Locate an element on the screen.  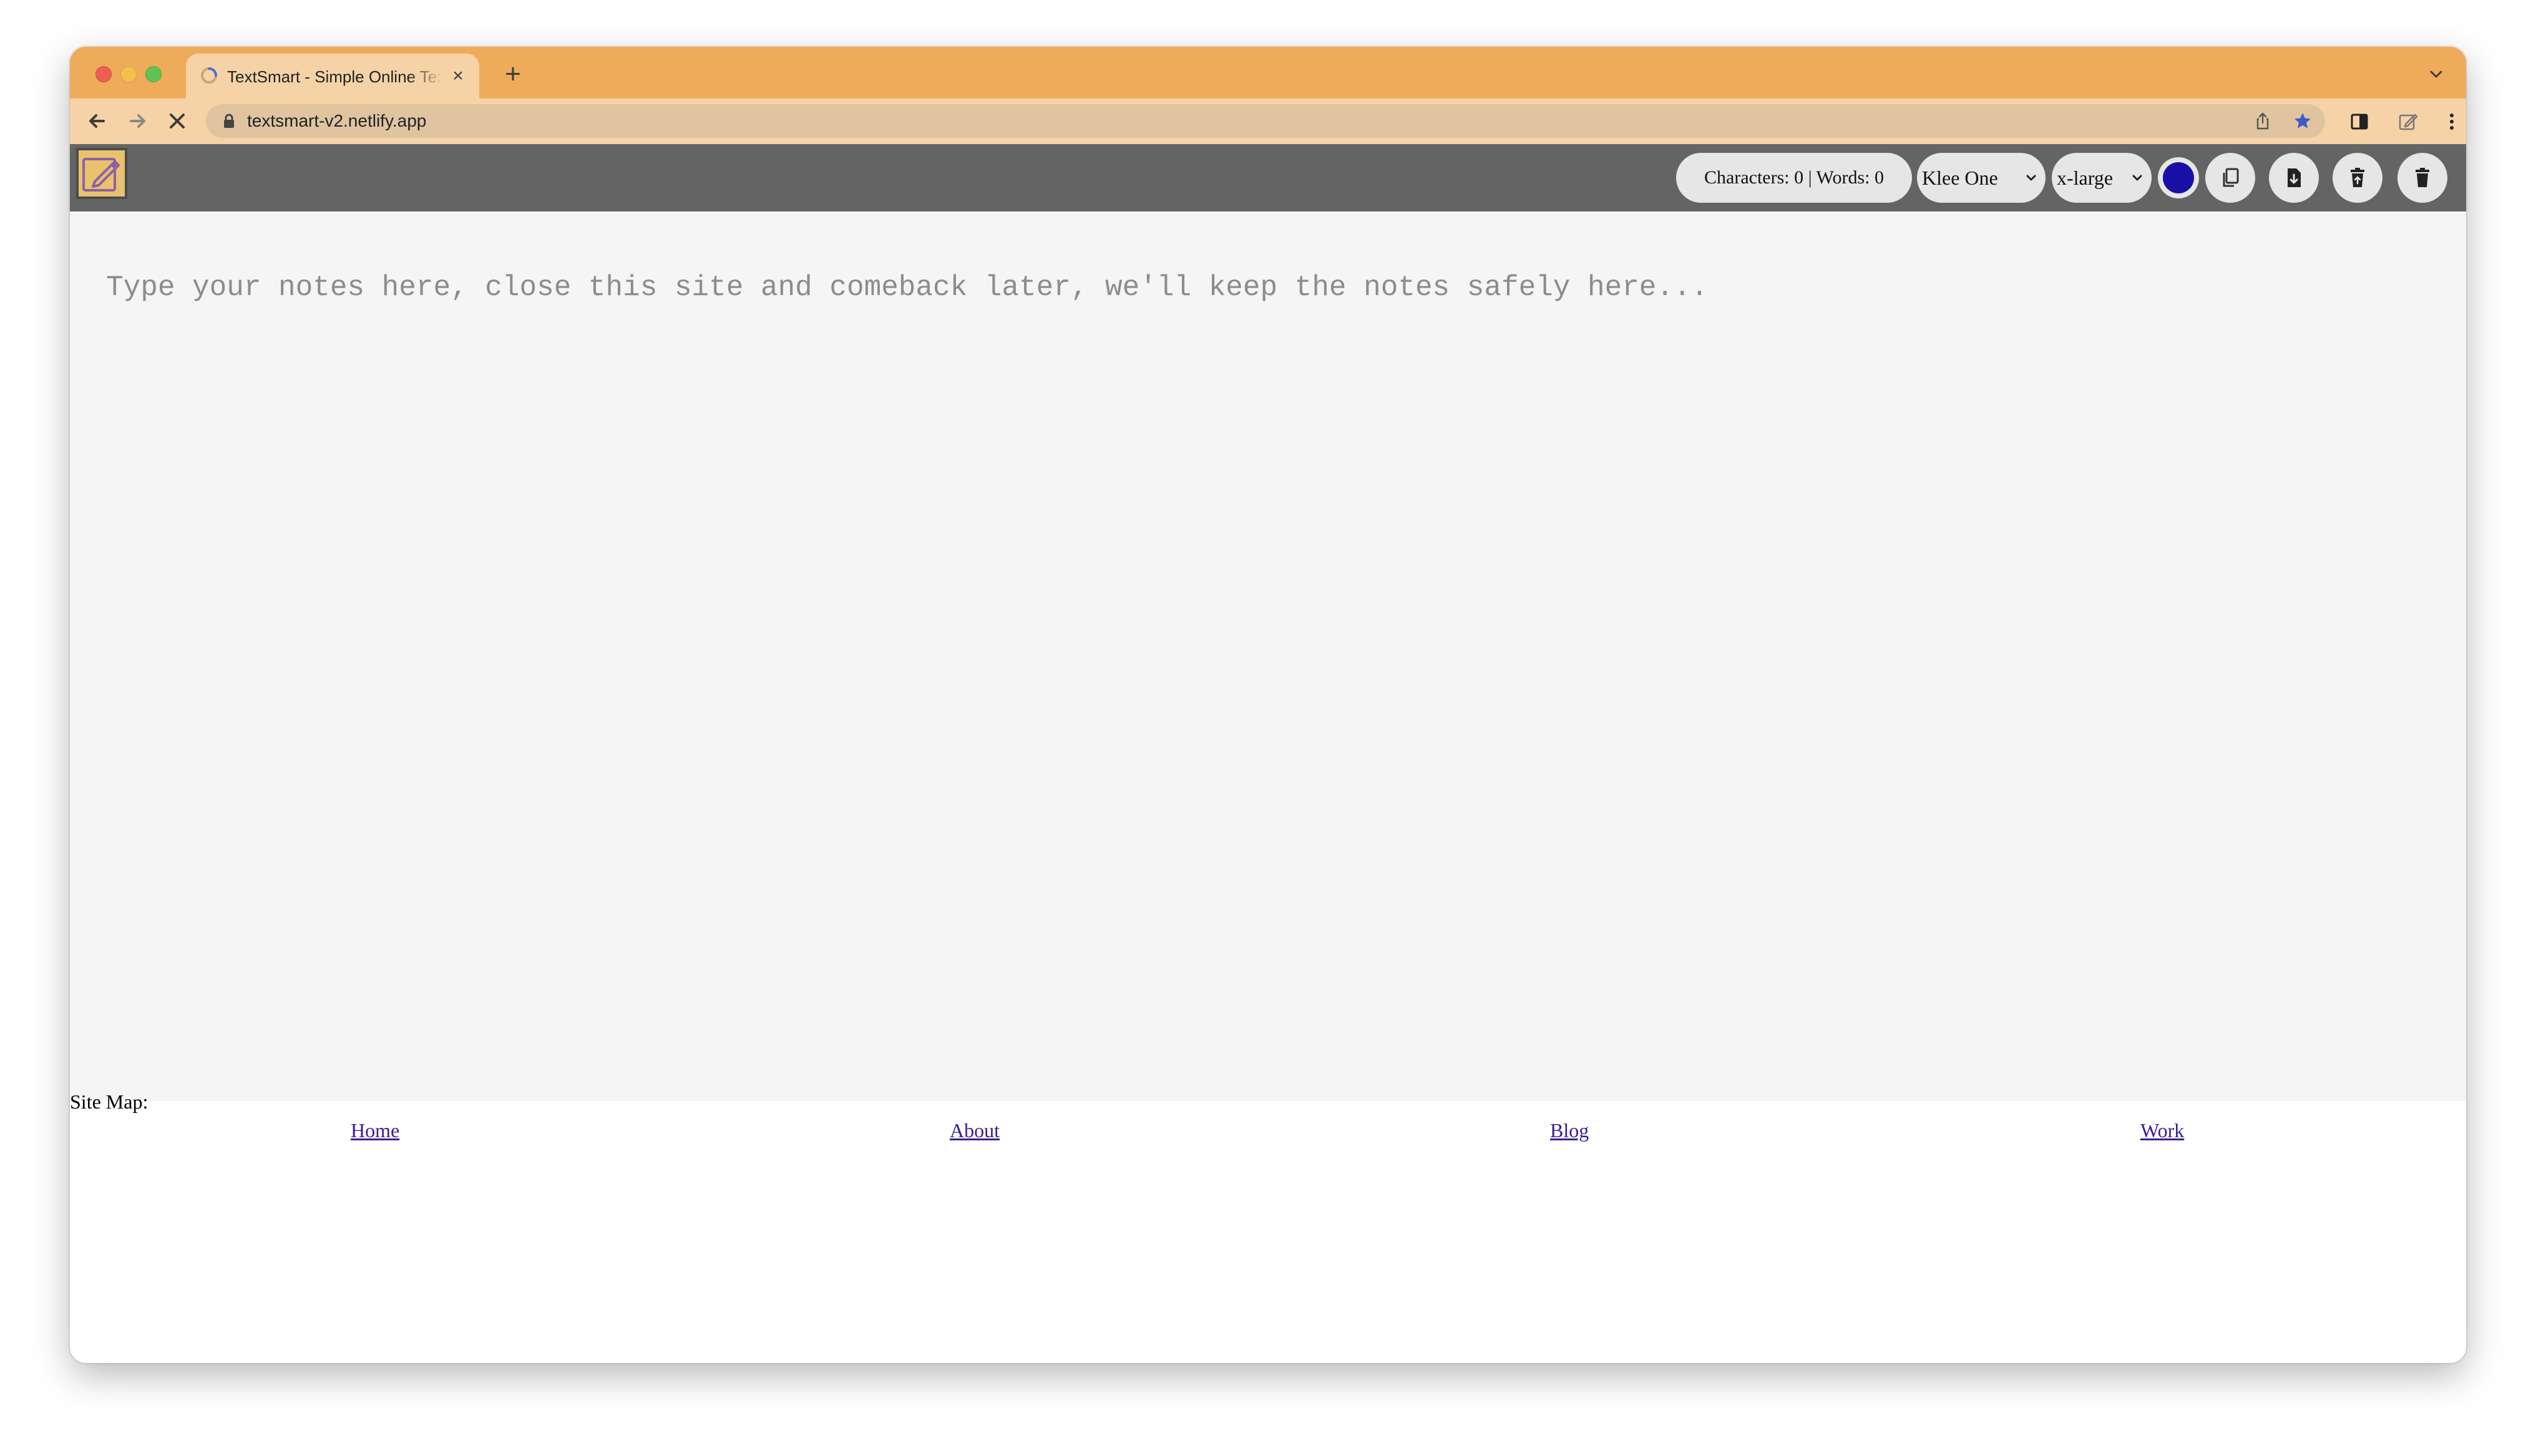
trash-restore-icon is located at coordinates (2357, 178).